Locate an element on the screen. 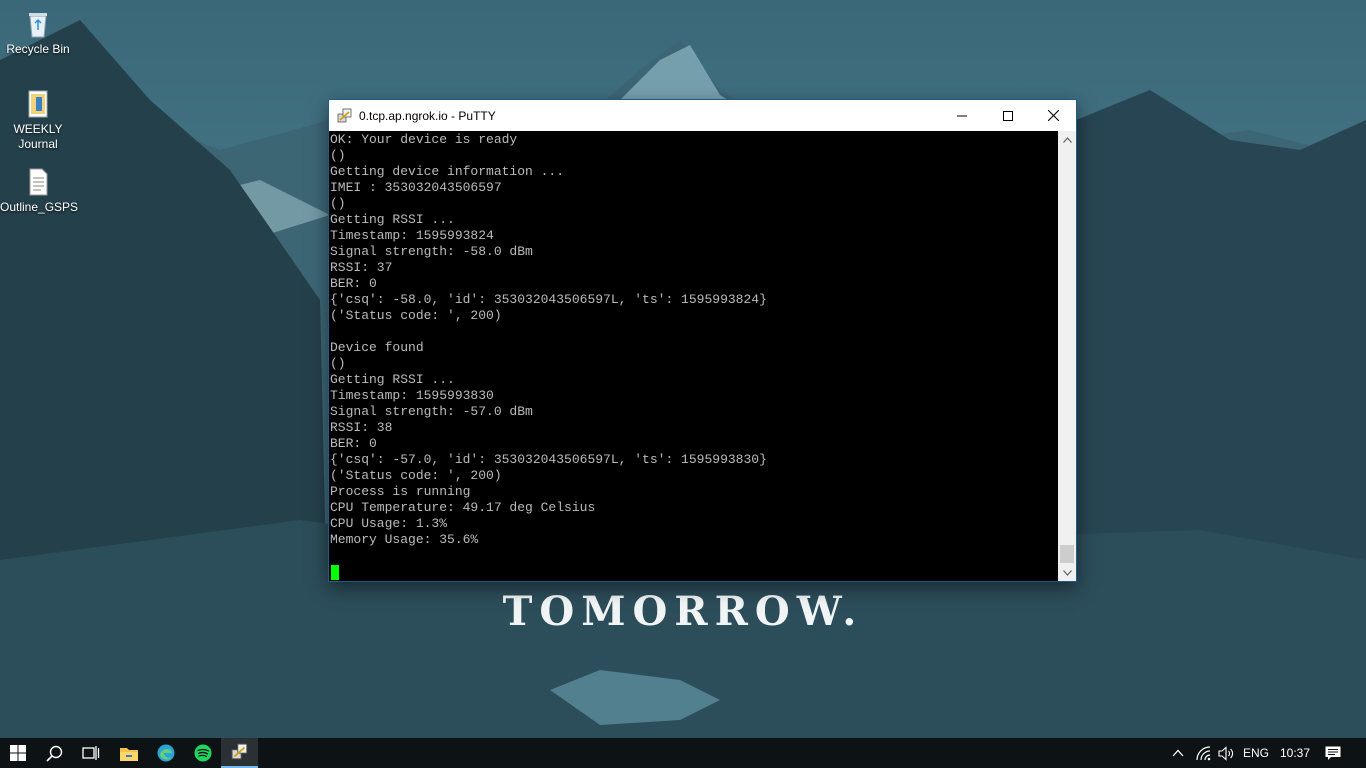 The height and width of the screenshot is (768, 1366). scroll-down-button is located at coordinates (1067, 572).